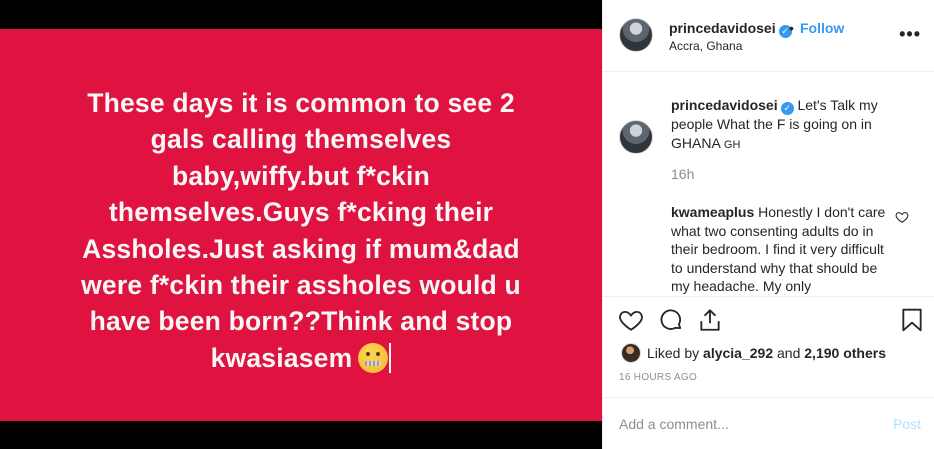 Image resolution: width=934 pixels, height=449 pixels. Describe the element at coordinates (789, 353) in the screenshot. I see `likes-joiner: and` at that location.